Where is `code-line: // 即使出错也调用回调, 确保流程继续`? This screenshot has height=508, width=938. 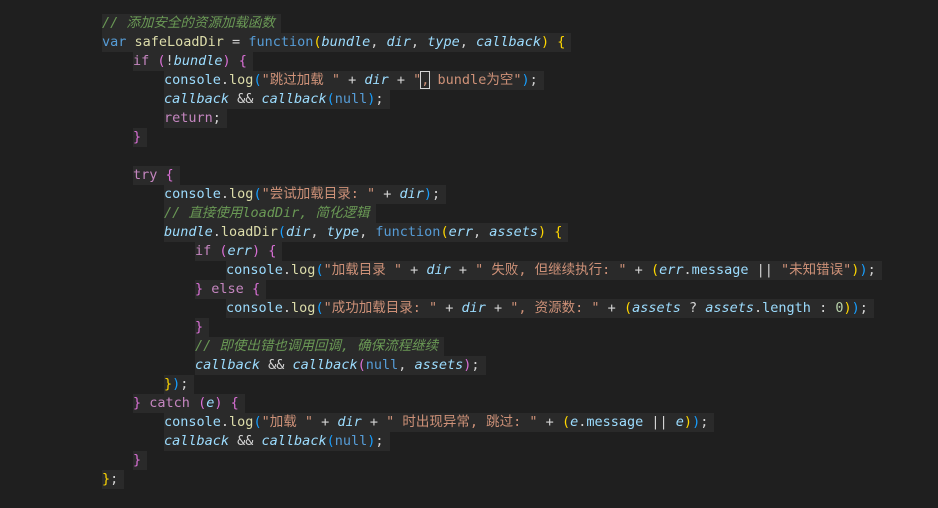 code-line: // 即使出错也调用回调, 确保流程继续 is located at coordinates (469, 346).